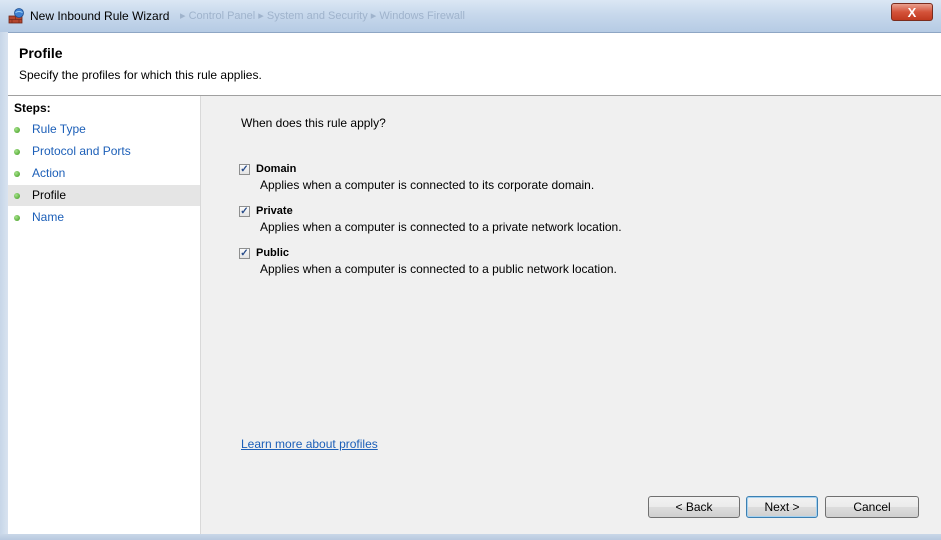 This screenshot has height=540, width=941. Describe the element at coordinates (41, 53) in the screenshot. I see `page-title: Profile` at that location.